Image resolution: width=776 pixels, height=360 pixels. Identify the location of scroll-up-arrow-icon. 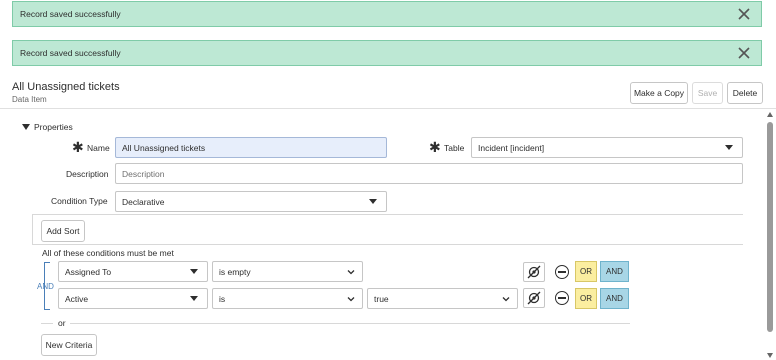
(770, 114).